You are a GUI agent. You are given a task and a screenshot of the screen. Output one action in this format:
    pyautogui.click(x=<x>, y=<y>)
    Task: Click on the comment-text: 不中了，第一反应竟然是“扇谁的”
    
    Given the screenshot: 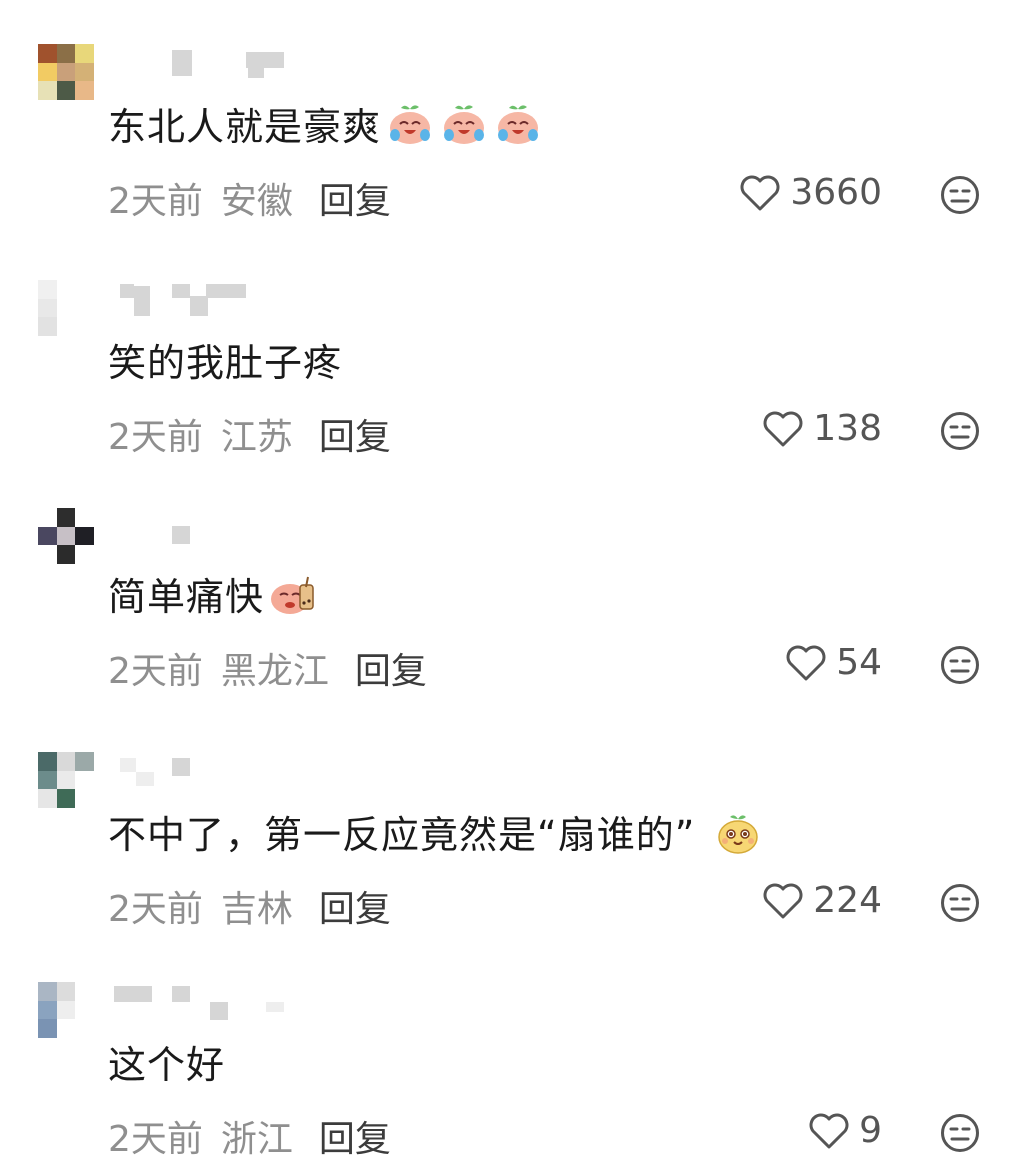 What is the action you would take?
    pyautogui.click(x=402, y=835)
    